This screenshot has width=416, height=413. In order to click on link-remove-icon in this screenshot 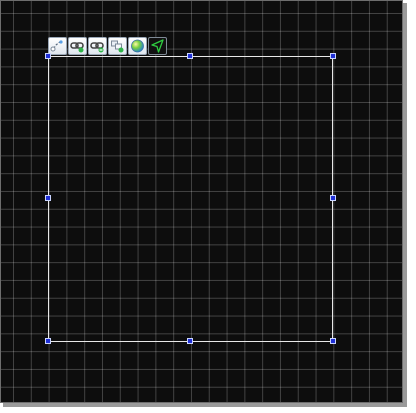, I will do `click(97, 47)`.